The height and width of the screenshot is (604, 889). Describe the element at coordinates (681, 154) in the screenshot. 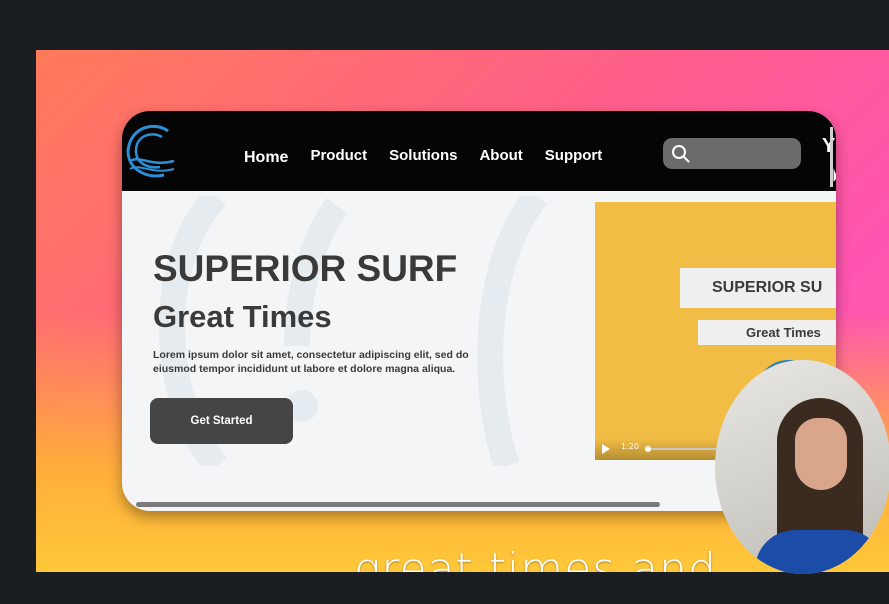

I see `search-icon` at that location.